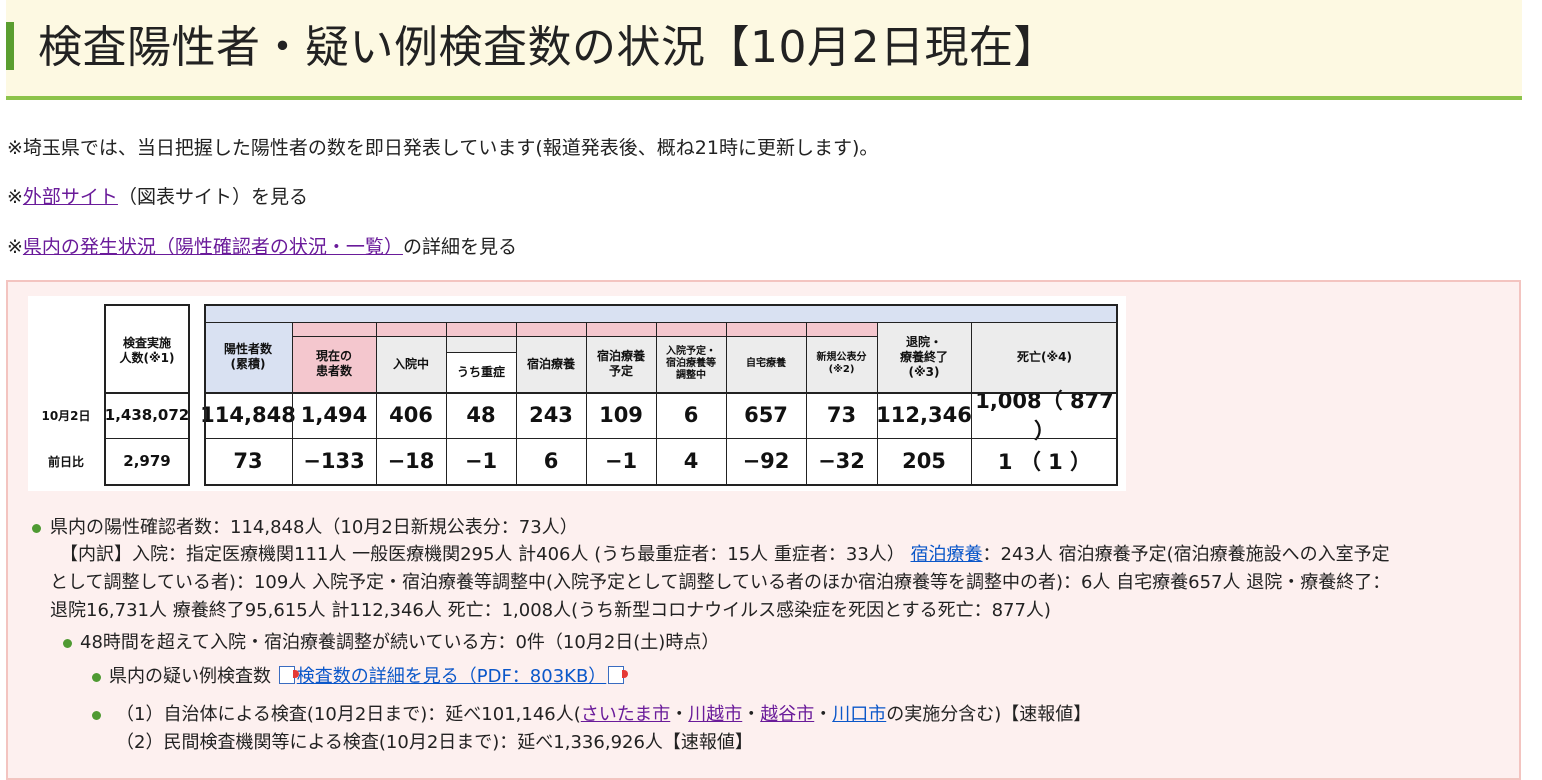 Image resolution: width=1542 pixels, height=780 pixels. Describe the element at coordinates (787, 714) in the screenshot. I see `koshigaya-city-link: 越谷市` at that location.